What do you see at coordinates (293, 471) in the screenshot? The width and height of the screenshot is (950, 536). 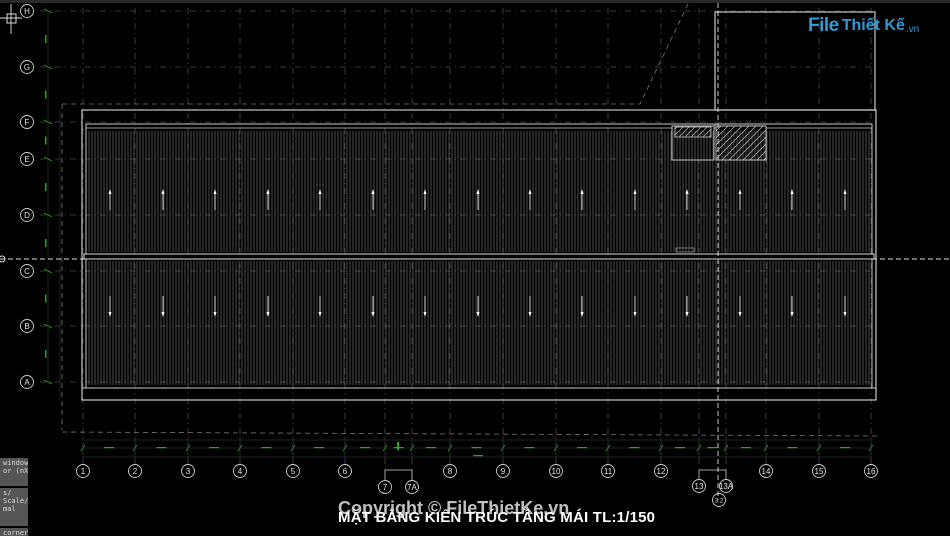 I see `column-axis-label: 5` at bounding box center [293, 471].